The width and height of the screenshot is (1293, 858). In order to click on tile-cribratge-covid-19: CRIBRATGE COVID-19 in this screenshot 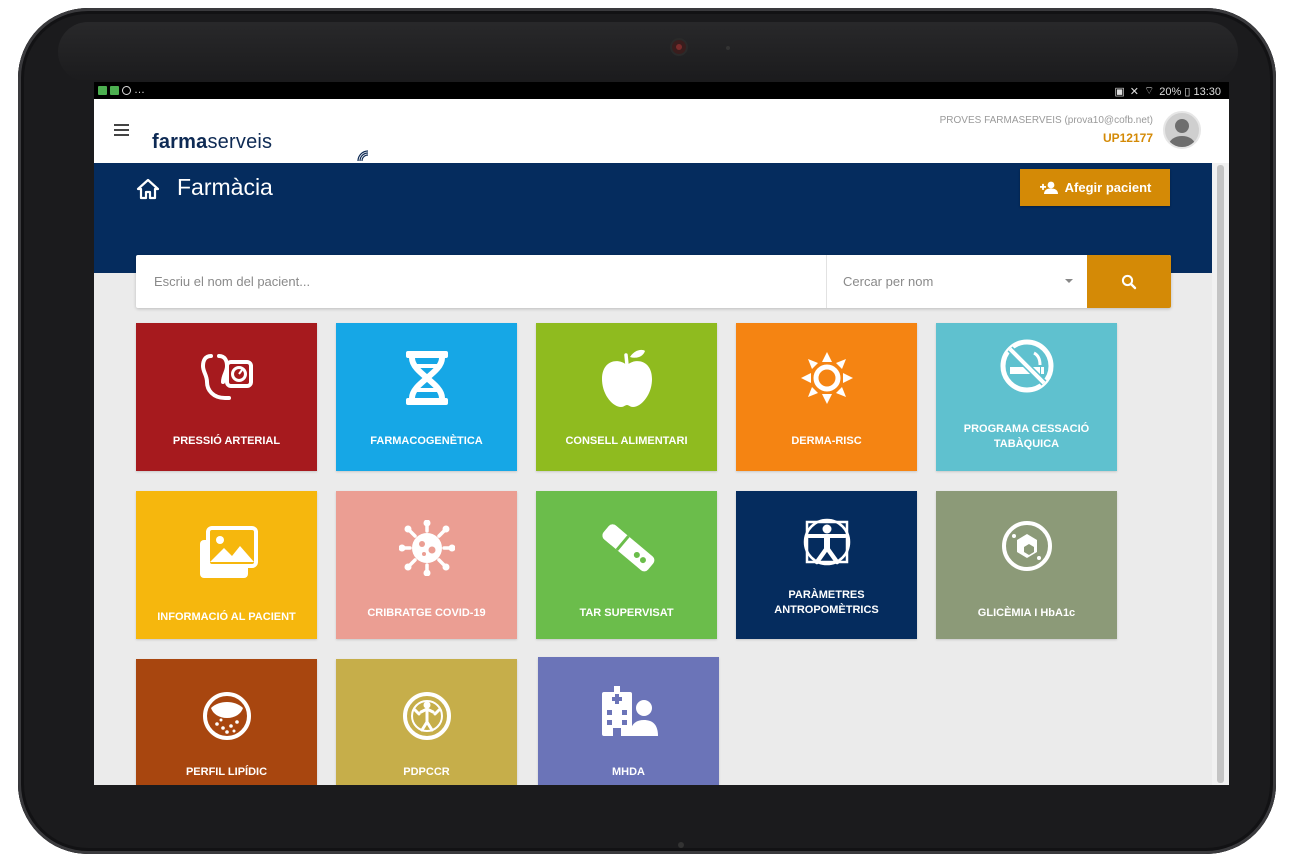, I will do `click(426, 565)`.